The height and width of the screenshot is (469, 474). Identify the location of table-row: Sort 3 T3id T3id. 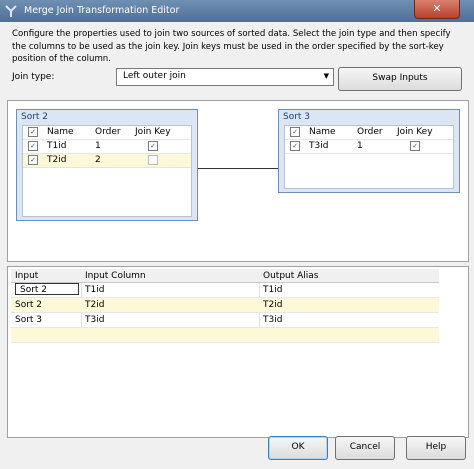
(225, 320).